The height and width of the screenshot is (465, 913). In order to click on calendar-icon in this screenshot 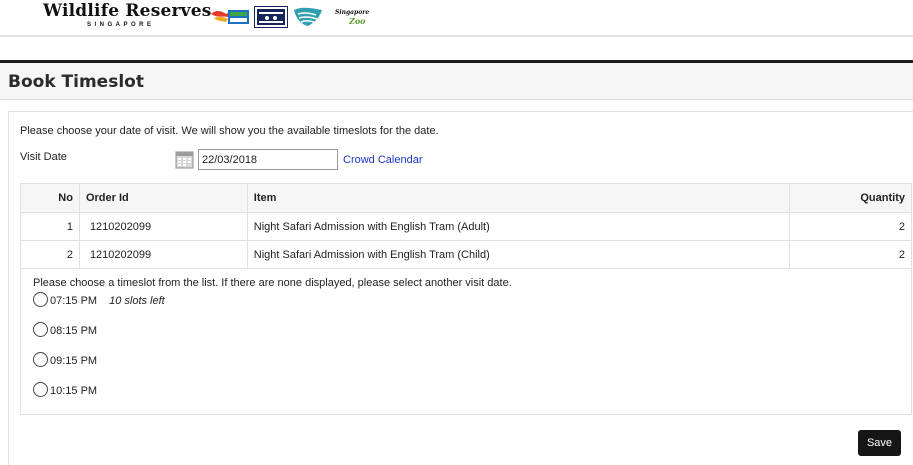, I will do `click(184, 159)`.